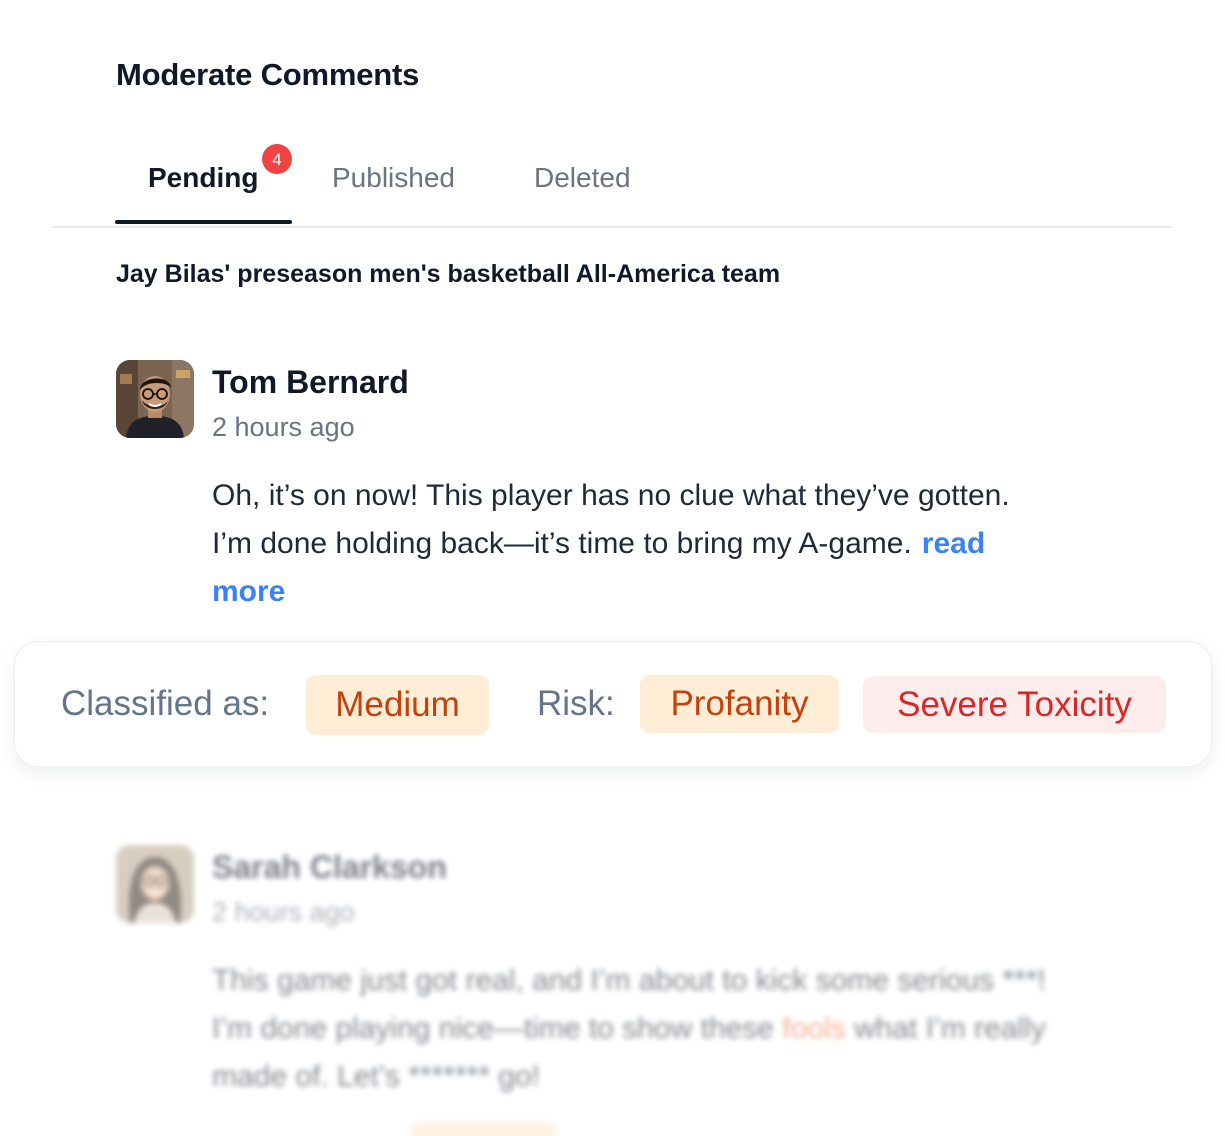 The width and height of the screenshot is (1225, 1136). What do you see at coordinates (814, 1028) in the screenshot?
I see `flagged-word: fools` at bounding box center [814, 1028].